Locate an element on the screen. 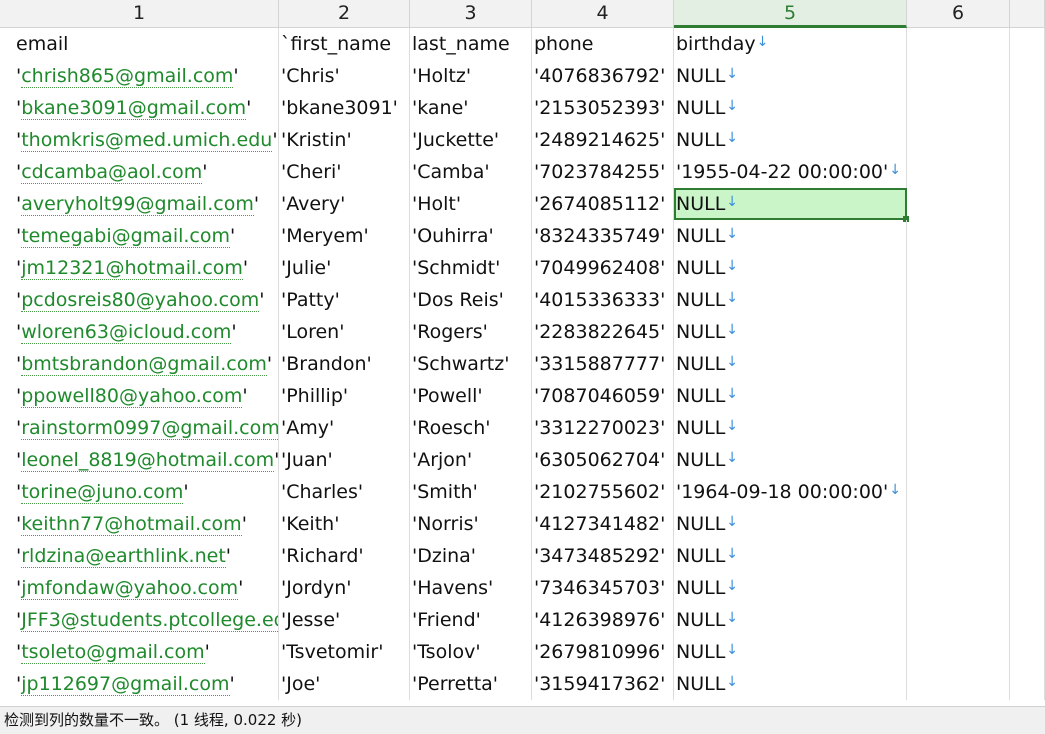  email-link: pcdosreis80@yahoo.com is located at coordinates (140, 300).